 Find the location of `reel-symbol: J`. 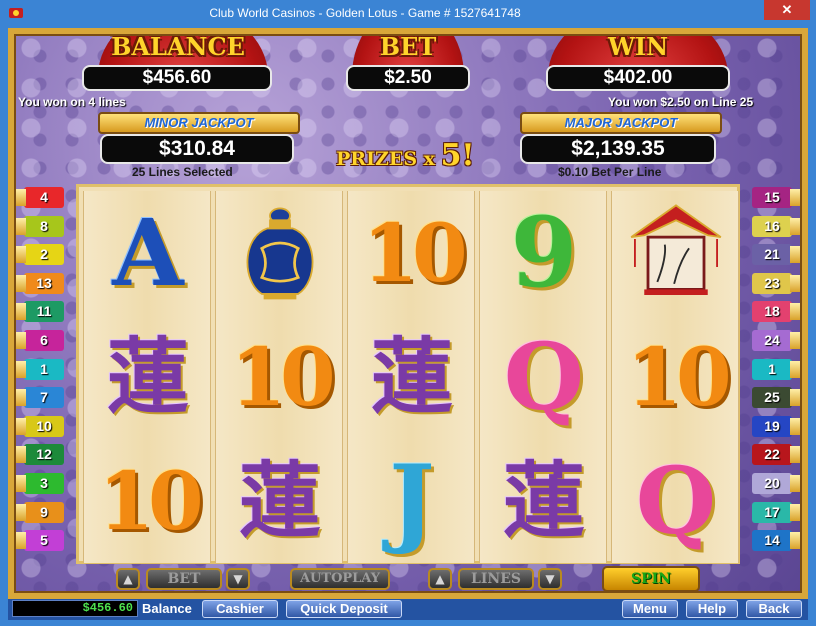

reel-symbol: J is located at coordinates (412, 501).